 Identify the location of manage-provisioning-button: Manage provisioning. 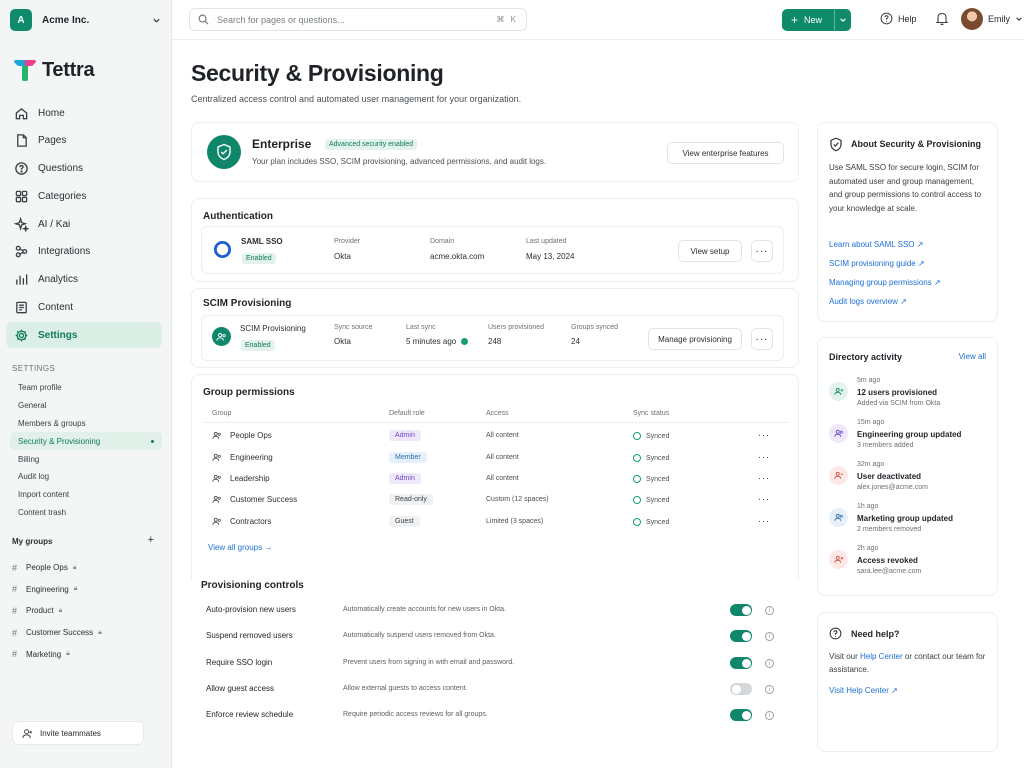
(695, 339).